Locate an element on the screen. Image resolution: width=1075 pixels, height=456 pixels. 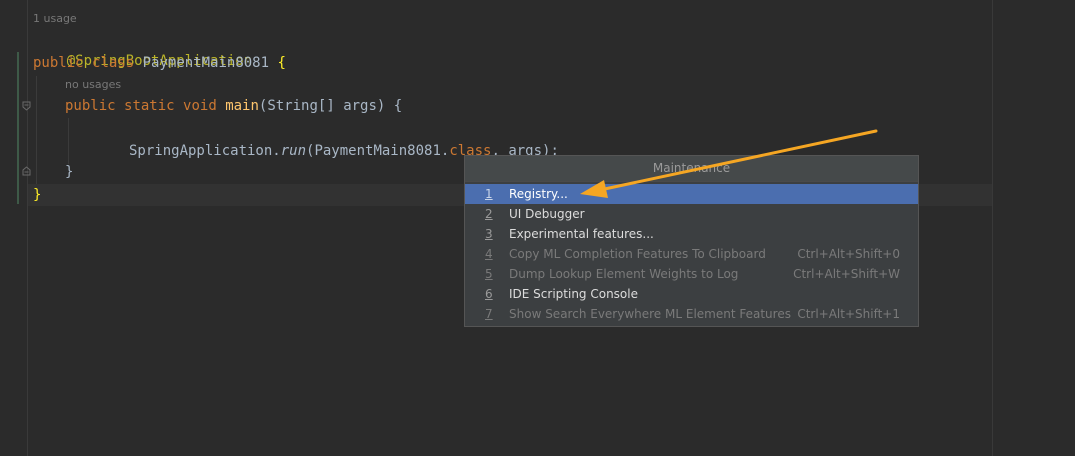
arrow-annotation is located at coordinates (729, 163).